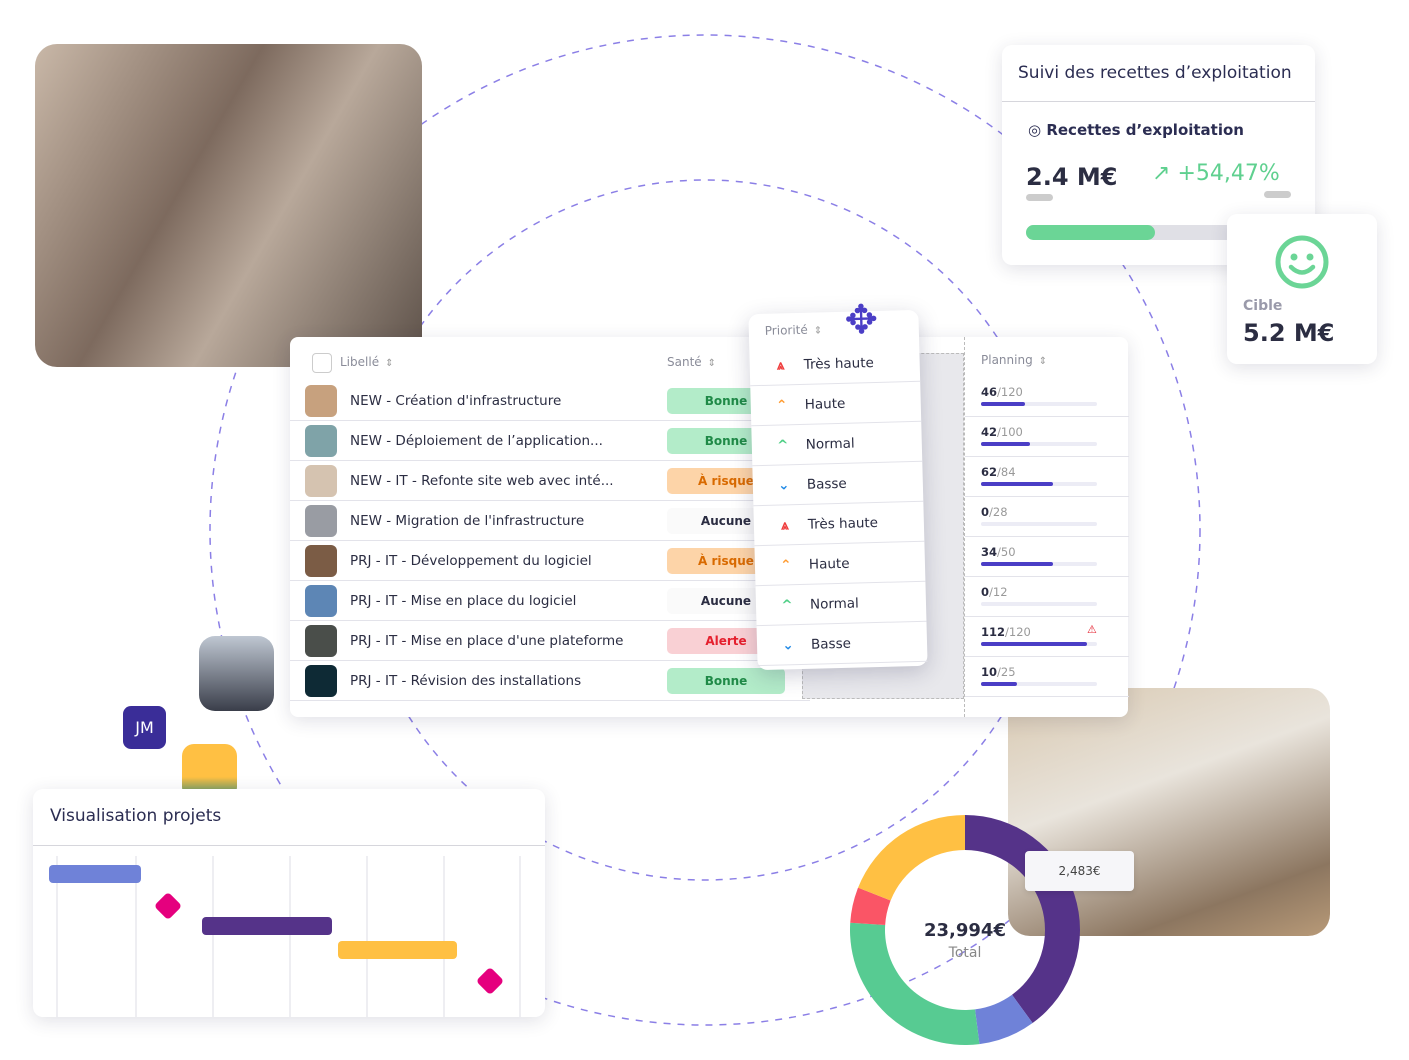 The height and width of the screenshot is (1060, 1409). Describe the element at coordinates (467, 521) in the screenshot. I see `project-label: NEW - Migration de l'infrastructure` at that location.